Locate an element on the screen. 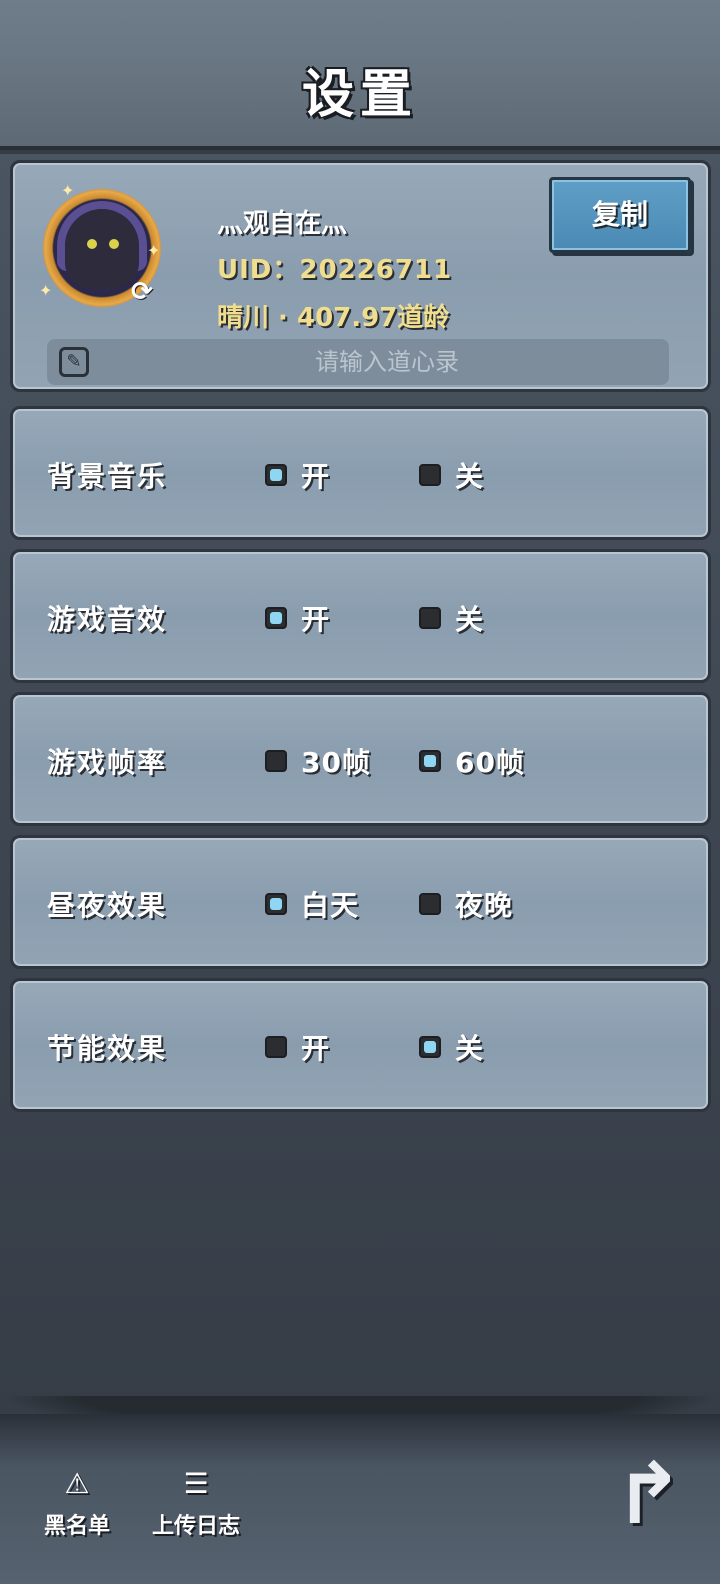 This screenshot has width=720, height=1584. edit-icon: ✎ is located at coordinates (74, 362).